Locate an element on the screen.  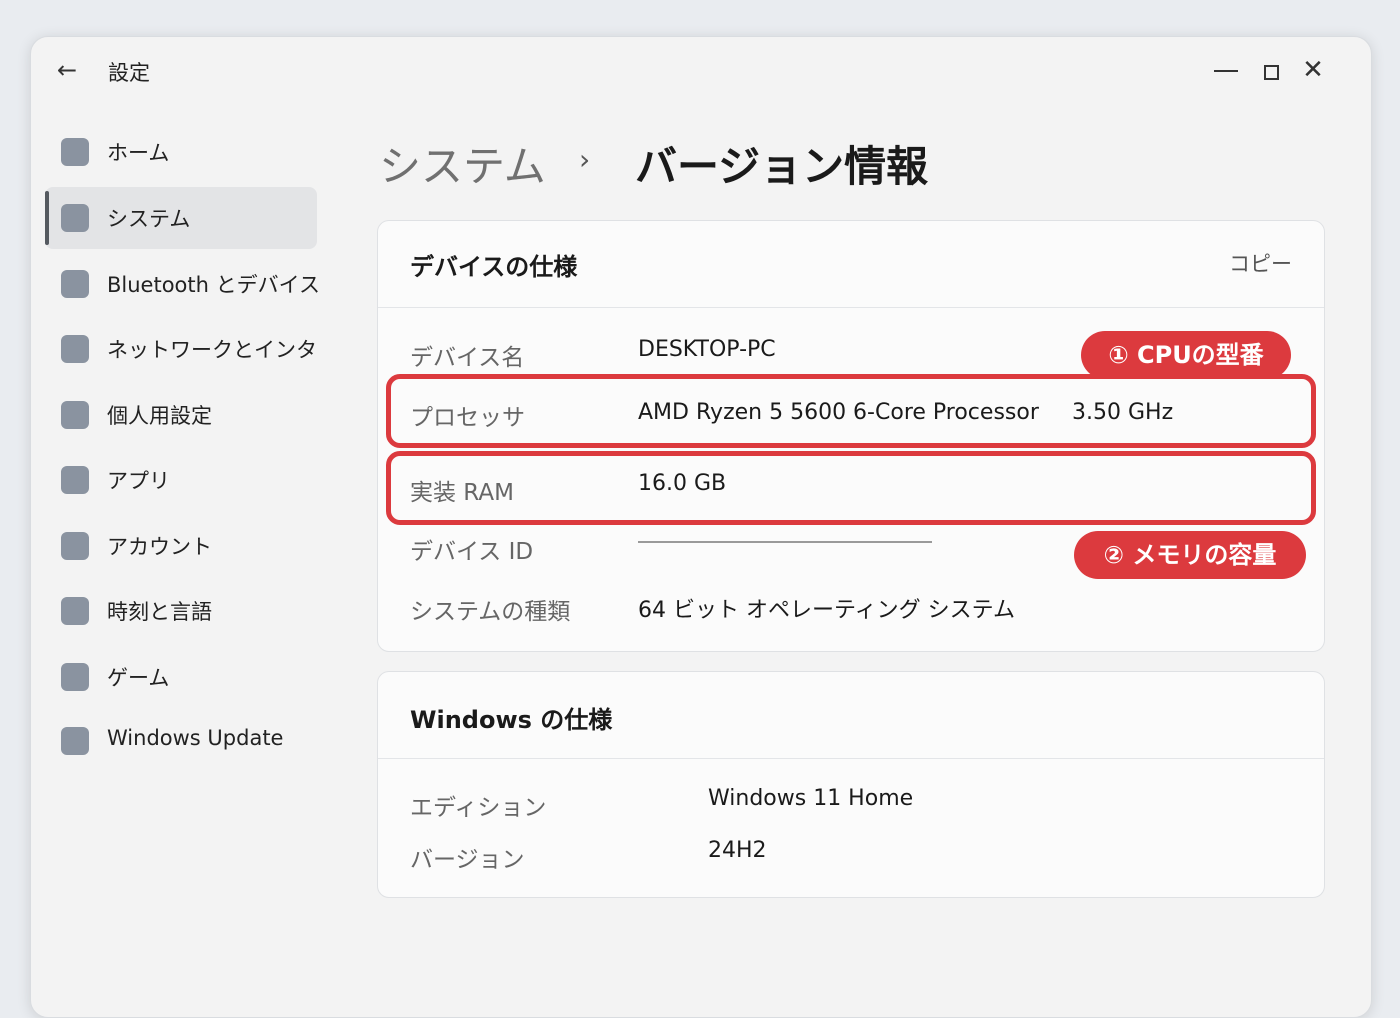
gaming-icon is located at coordinates (75, 677).